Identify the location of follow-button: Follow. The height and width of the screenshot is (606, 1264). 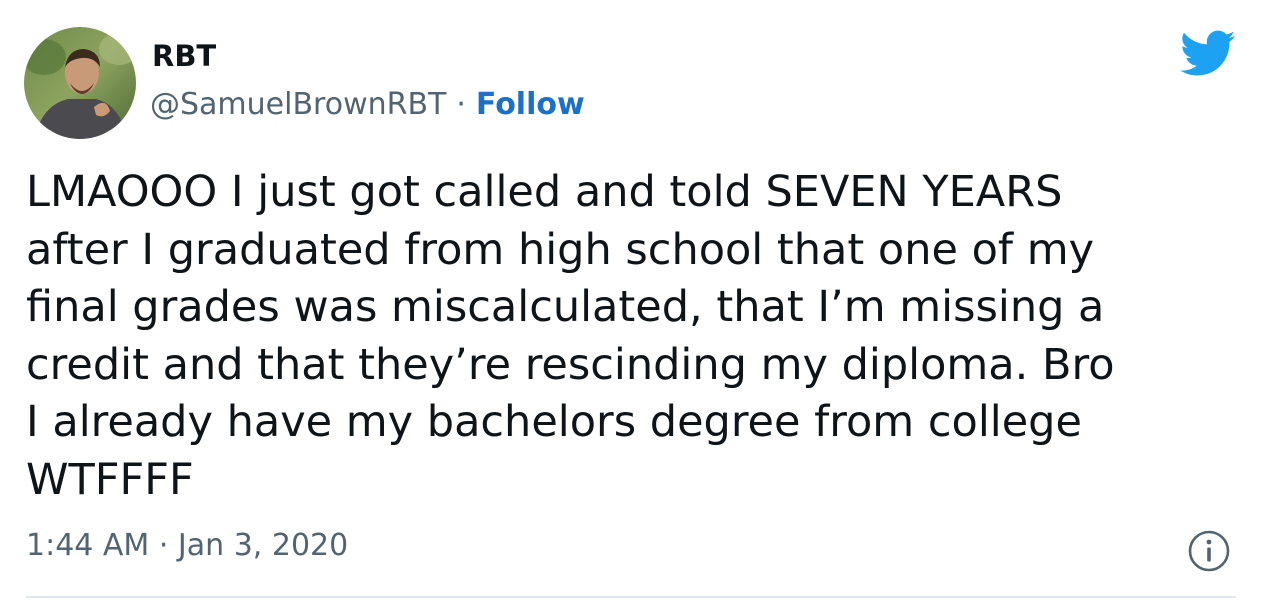
(530, 104).